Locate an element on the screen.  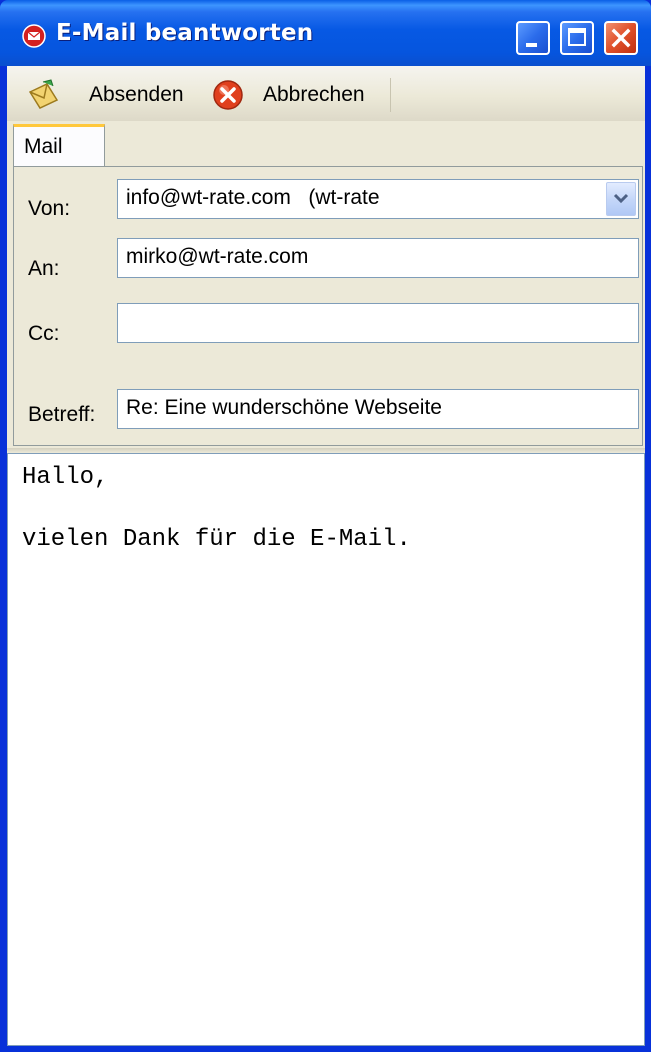
tab-mail-label: Mail is located at coordinates (43, 146).